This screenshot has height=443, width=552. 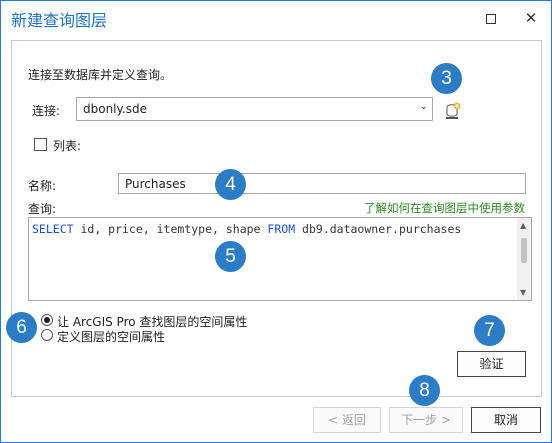 I want to click on callout-badge: 5, so click(x=230, y=256).